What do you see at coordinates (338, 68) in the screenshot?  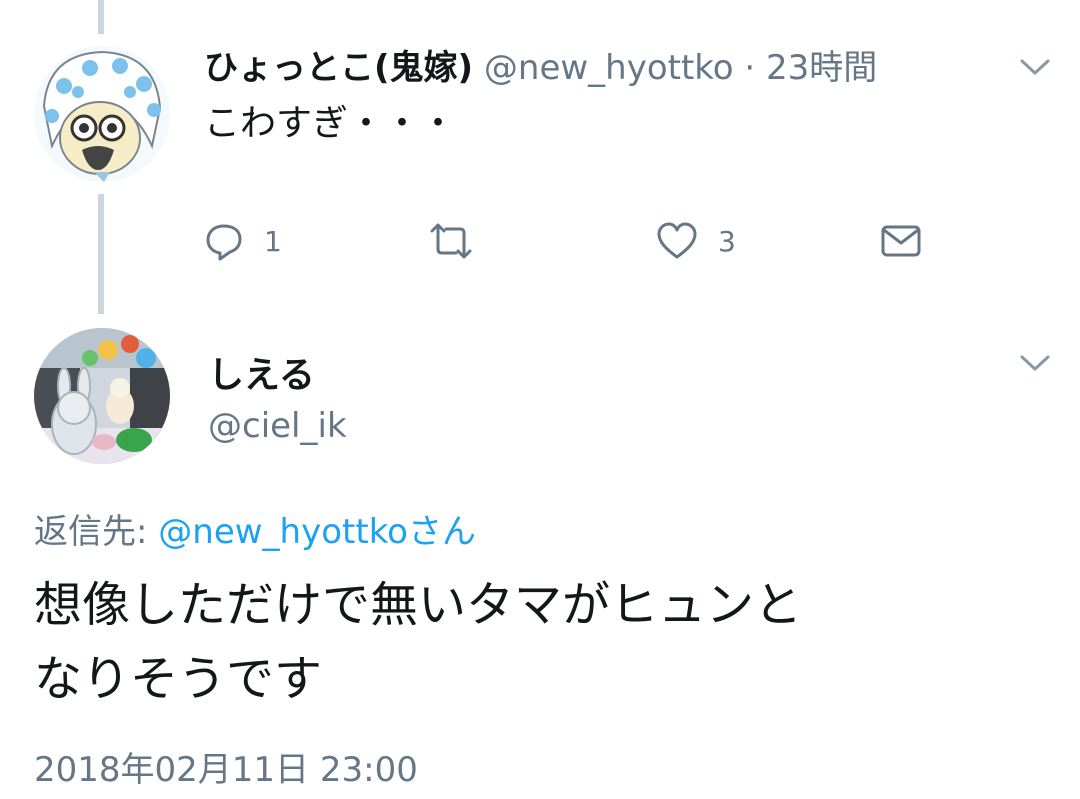 I see `display-name: ひょっとこ(鬼嫁)` at bounding box center [338, 68].